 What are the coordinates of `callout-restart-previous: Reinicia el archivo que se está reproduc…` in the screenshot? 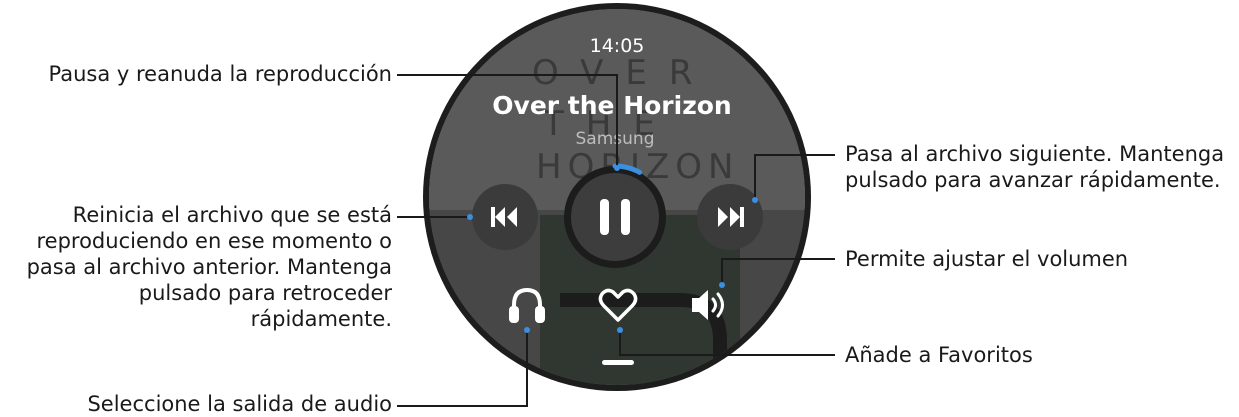 It's located at (209, 267).